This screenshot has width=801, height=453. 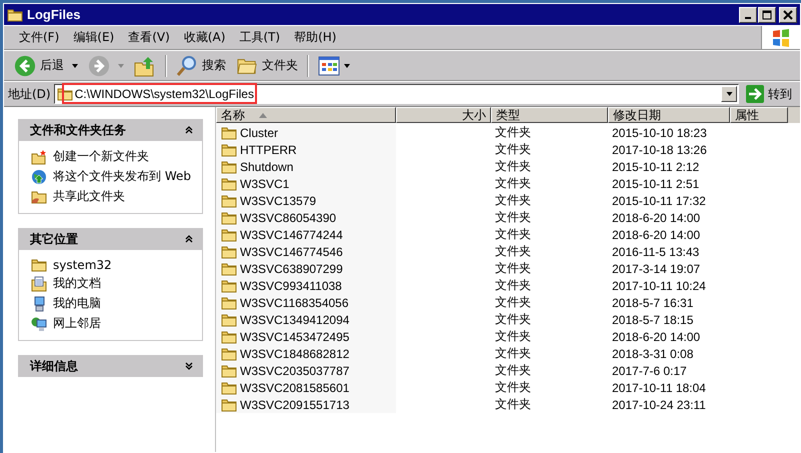 I want to click on column-header: 大小, so click(x=443, y=115).